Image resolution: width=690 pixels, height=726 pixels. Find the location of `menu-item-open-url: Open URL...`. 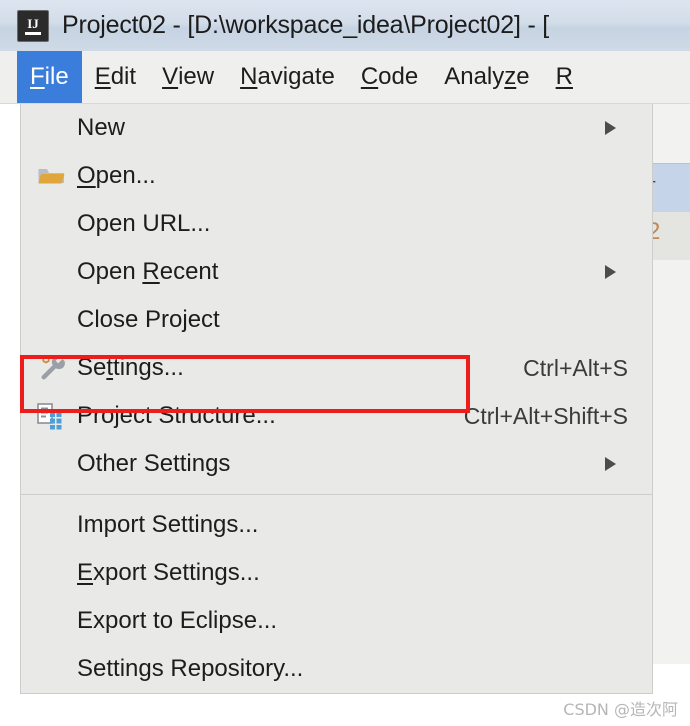

menu-item-open-url: Open URL... is located at coordinates (336, 224).